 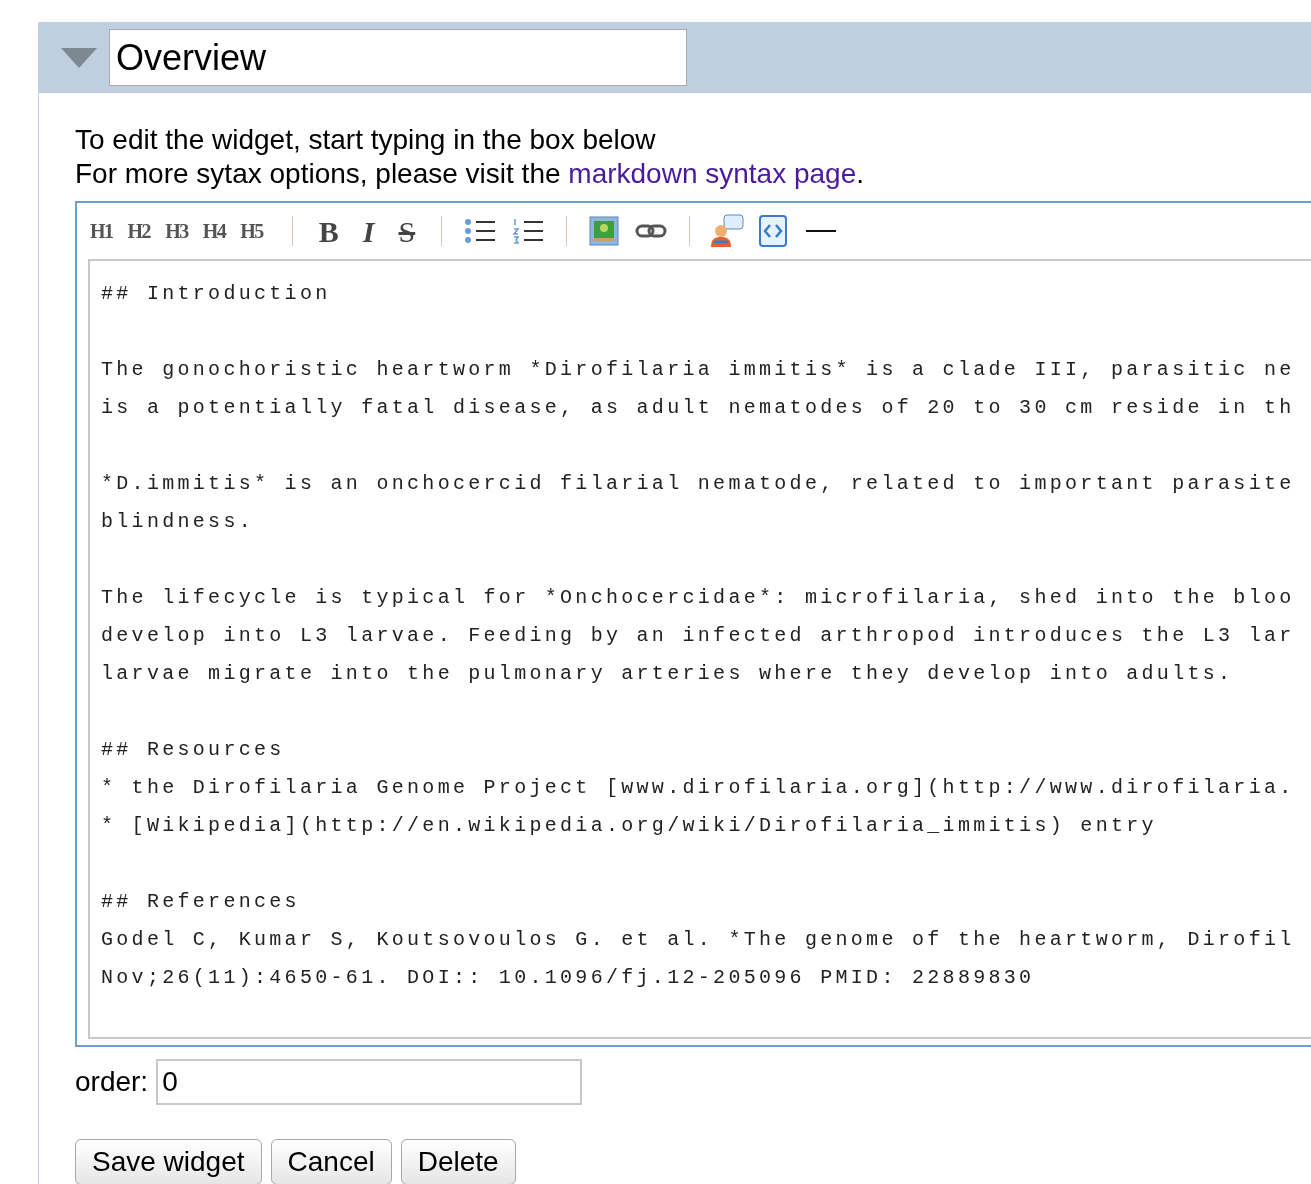 I want to click on editor-line: ## Introduction, so click(x=216, y=294).